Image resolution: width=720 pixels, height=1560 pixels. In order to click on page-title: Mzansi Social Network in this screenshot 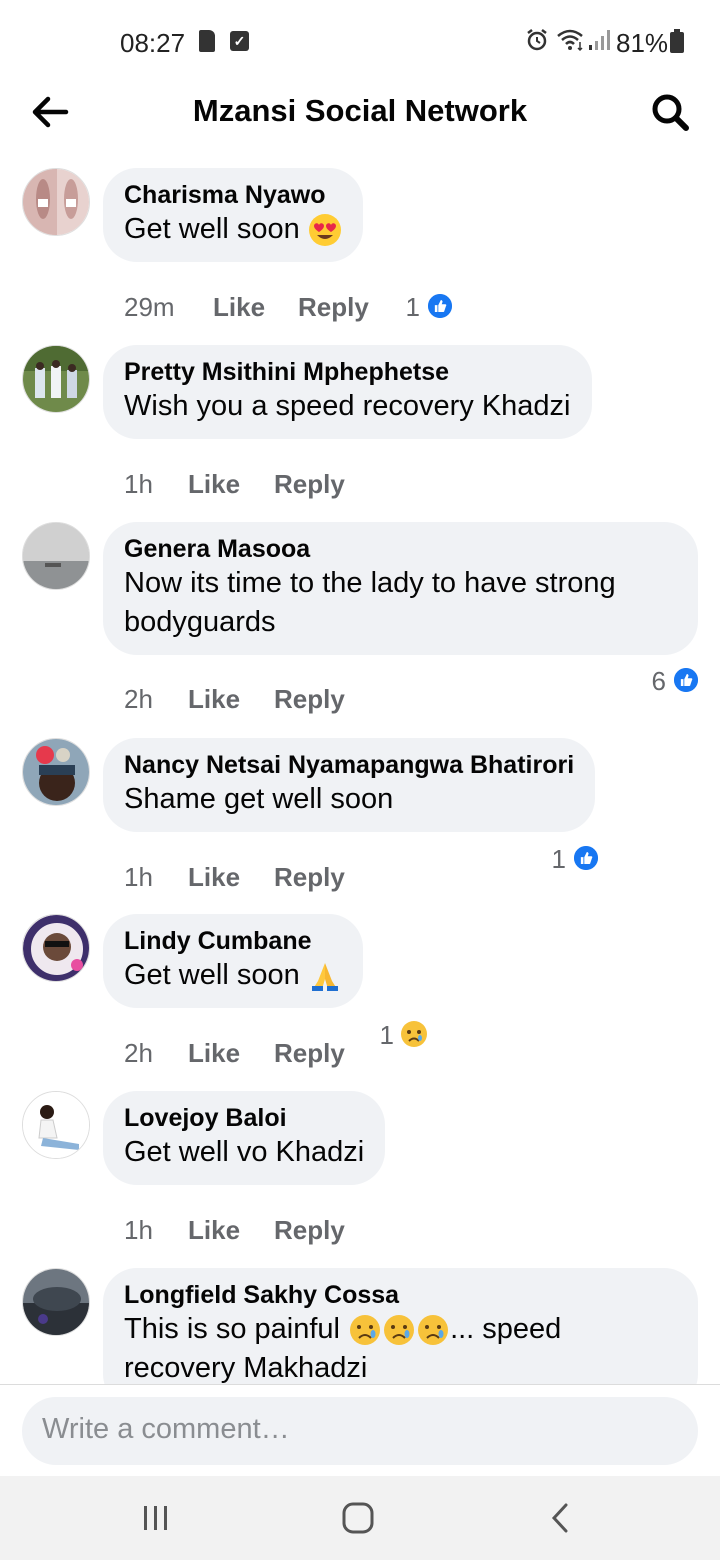, I will do `click(360, 110)`.